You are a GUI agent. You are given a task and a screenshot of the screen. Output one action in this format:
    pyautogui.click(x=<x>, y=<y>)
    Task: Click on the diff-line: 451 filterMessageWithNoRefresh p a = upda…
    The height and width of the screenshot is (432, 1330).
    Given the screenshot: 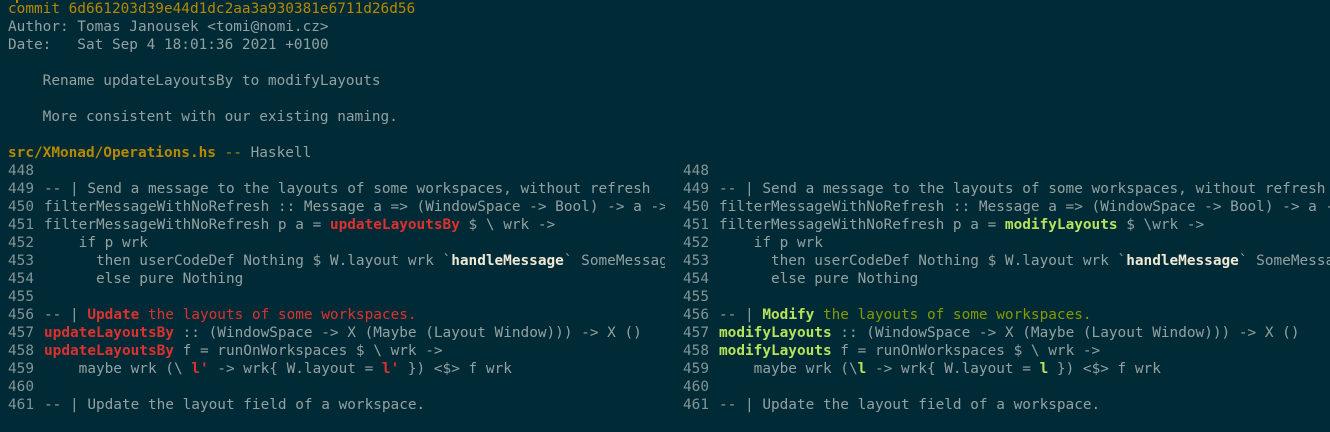 What is the action you would take?
    pyautogui.click(x=336, y=225)
    